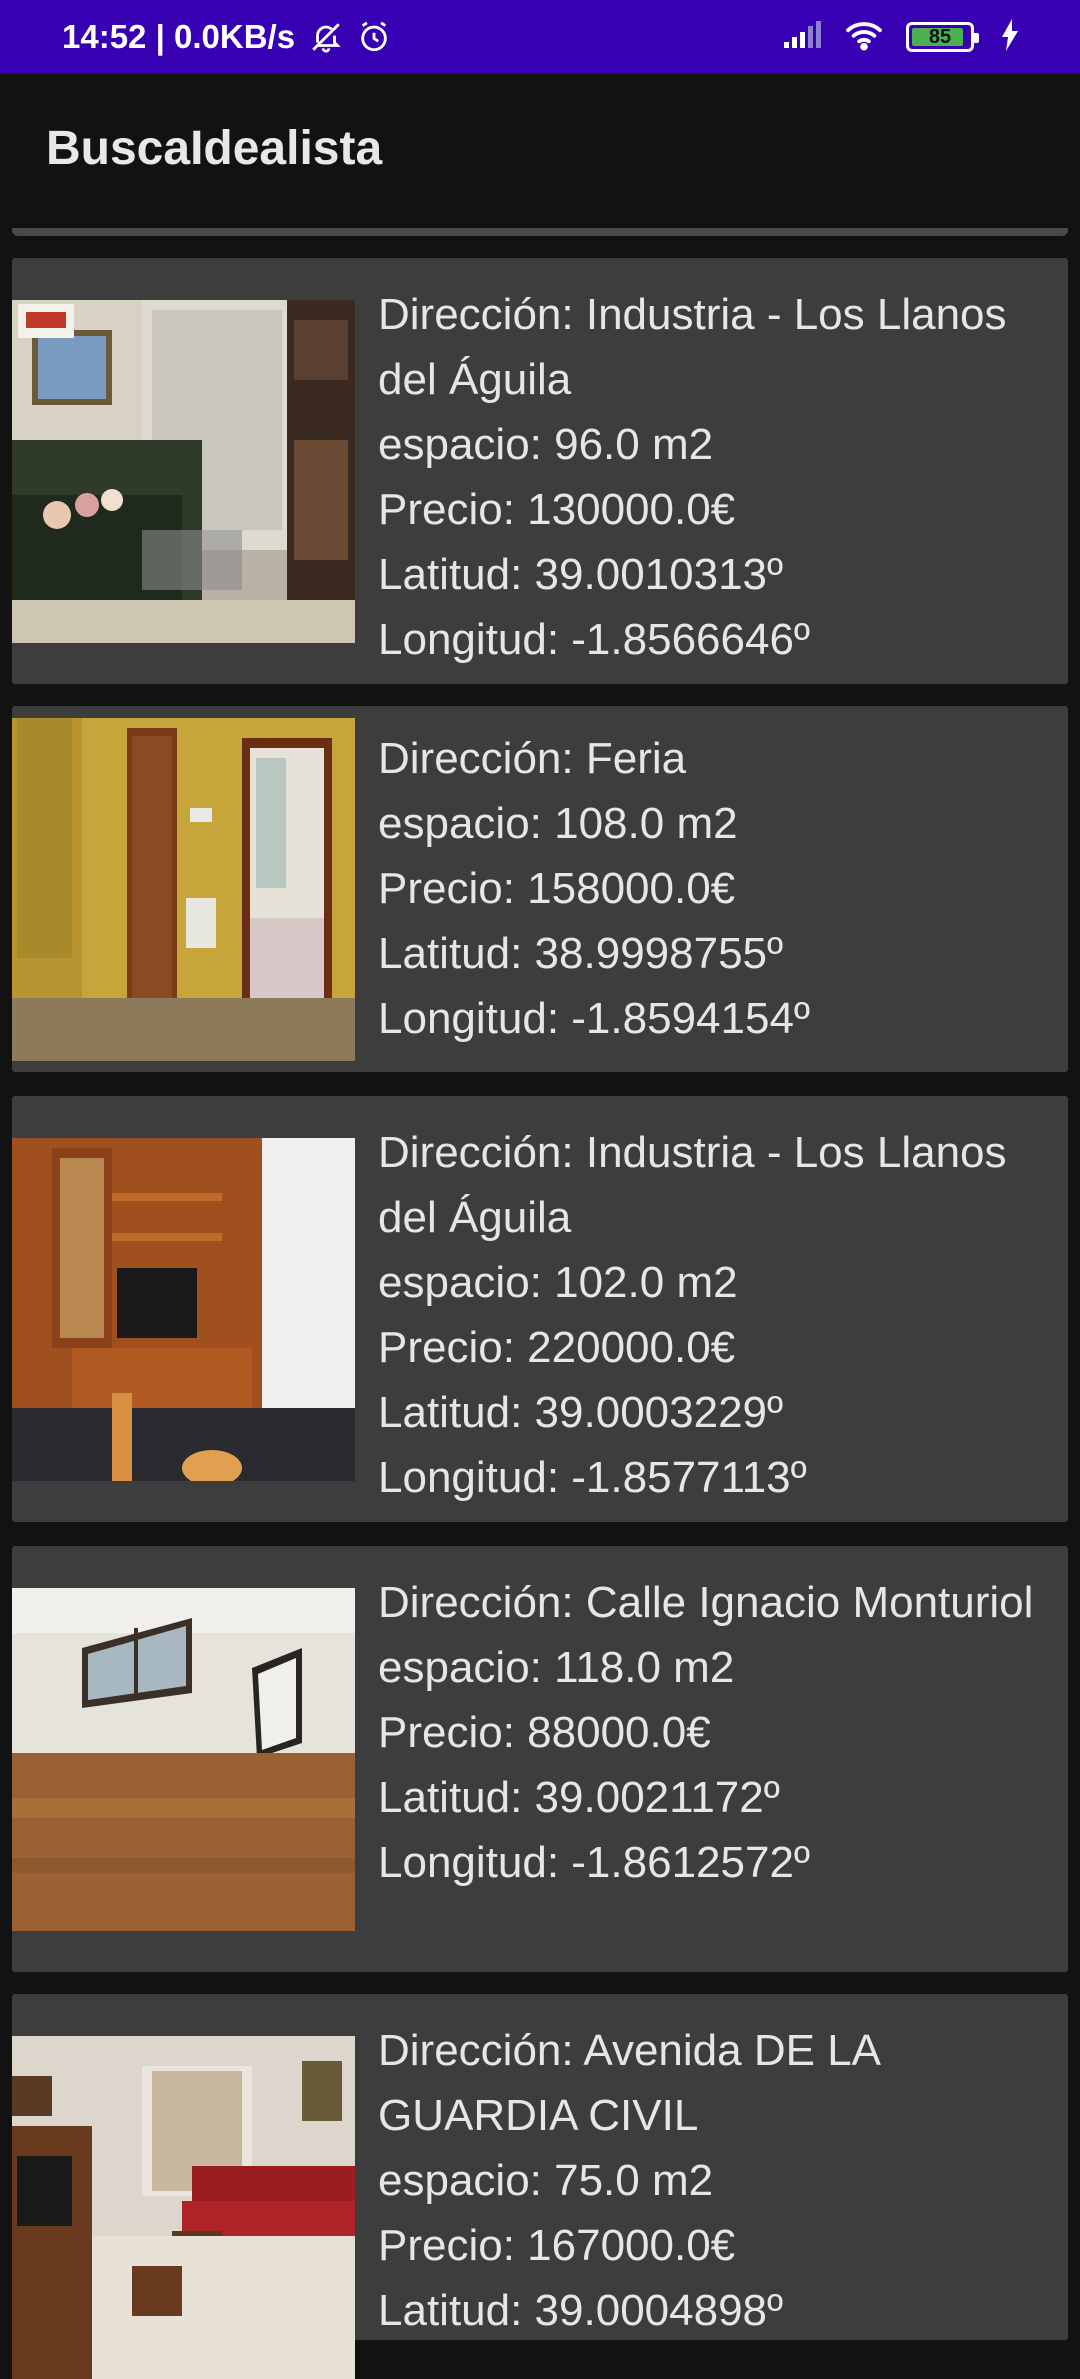 Image resolution: width=1080 pixels, height=2379 pixels. Describe the element at coordinates (592, 1477) in the screenshot. I see `listing-longitude: Longitud: -1.8577113º` at that location.